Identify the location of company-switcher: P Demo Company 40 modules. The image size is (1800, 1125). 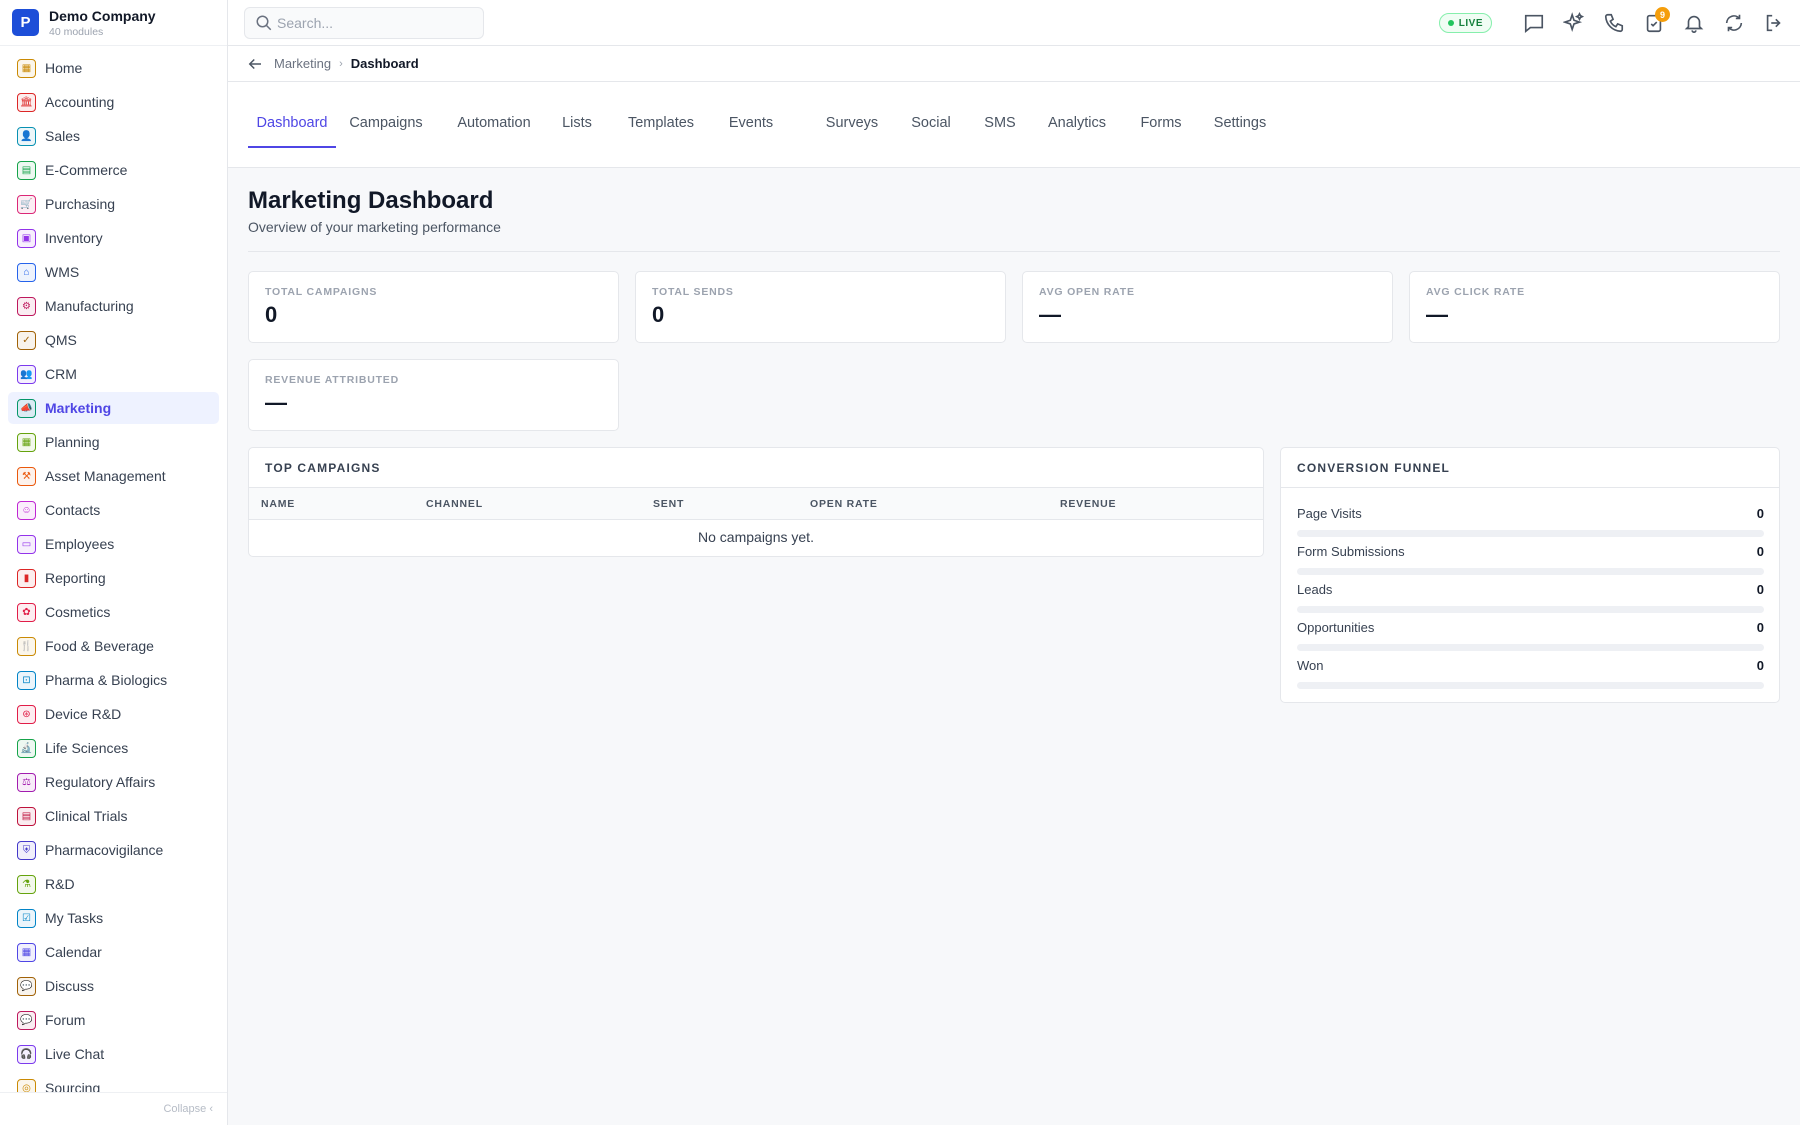
(113, 23).